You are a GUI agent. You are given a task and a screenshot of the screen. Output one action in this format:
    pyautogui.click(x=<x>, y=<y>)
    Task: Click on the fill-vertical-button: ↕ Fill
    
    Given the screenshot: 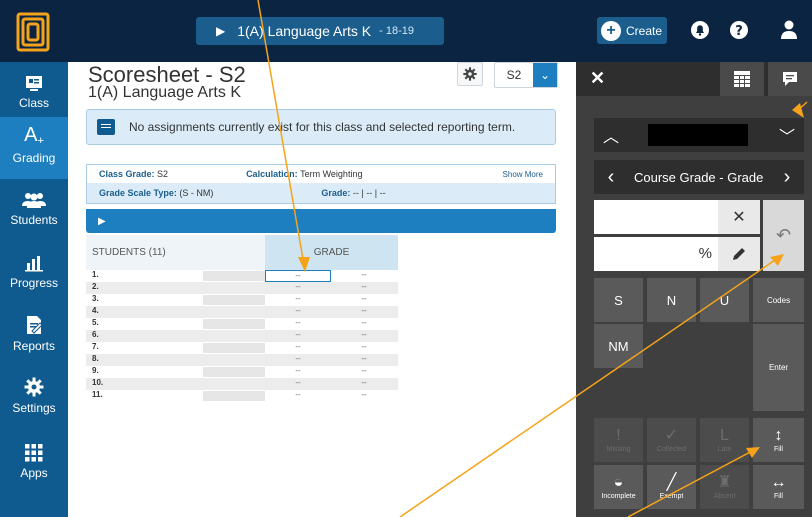 What is the action you would take?
    pyautogui.click(x=778, y=440)
    